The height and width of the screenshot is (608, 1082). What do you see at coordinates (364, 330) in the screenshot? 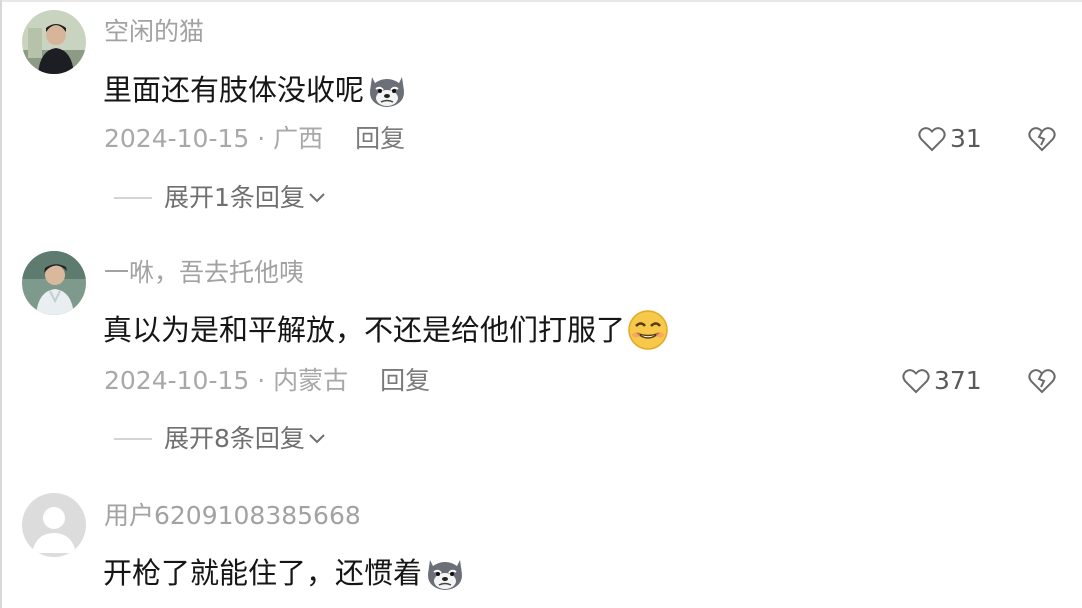
I see `comment-text-content: 真以为是和平解放，不还是给他们打服了` at bounding box center [364, 330].